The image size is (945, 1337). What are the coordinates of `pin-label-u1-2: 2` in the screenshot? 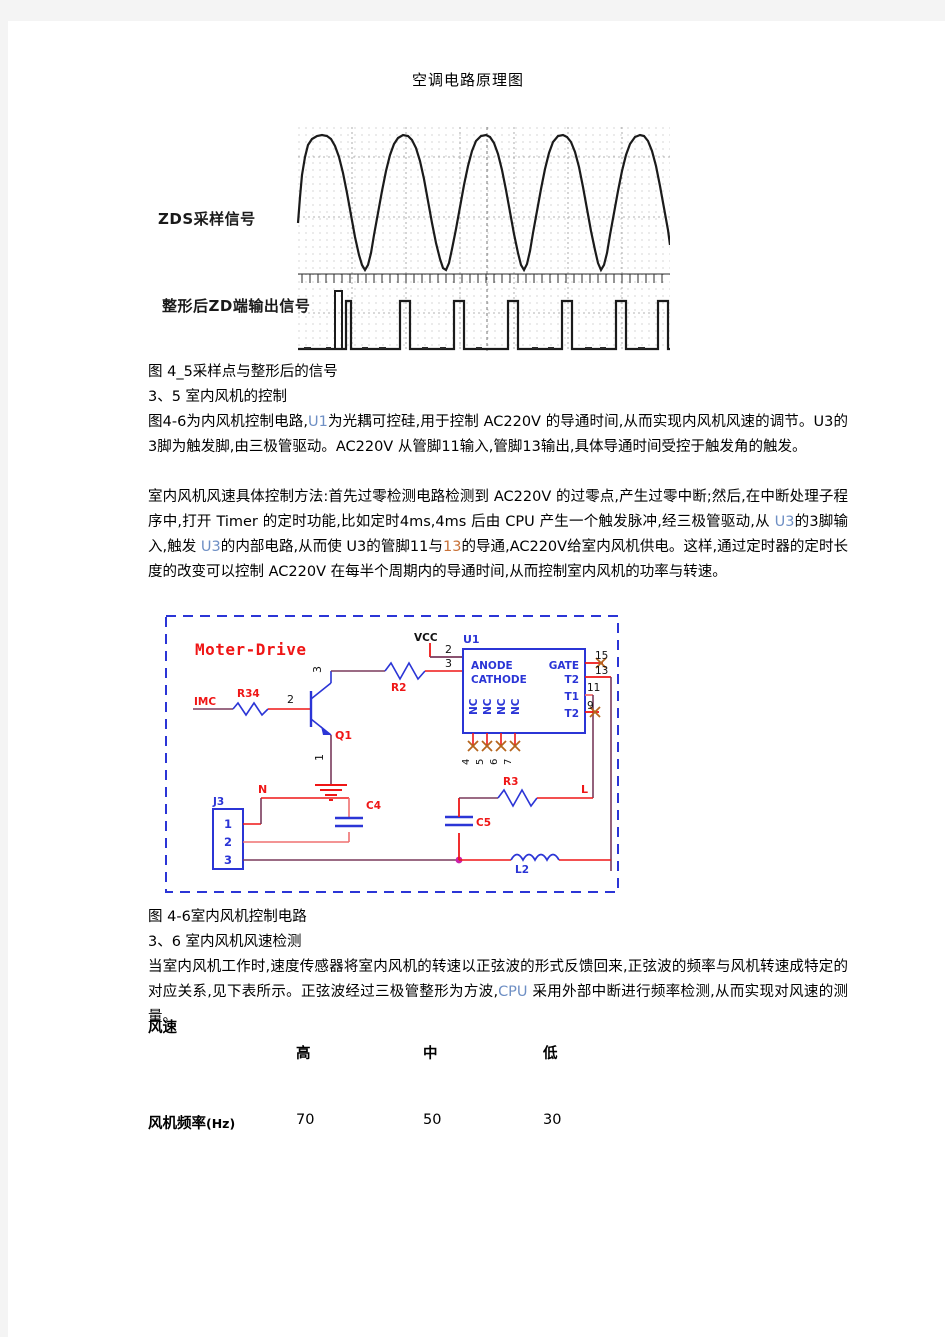 It's located at (448, 649).